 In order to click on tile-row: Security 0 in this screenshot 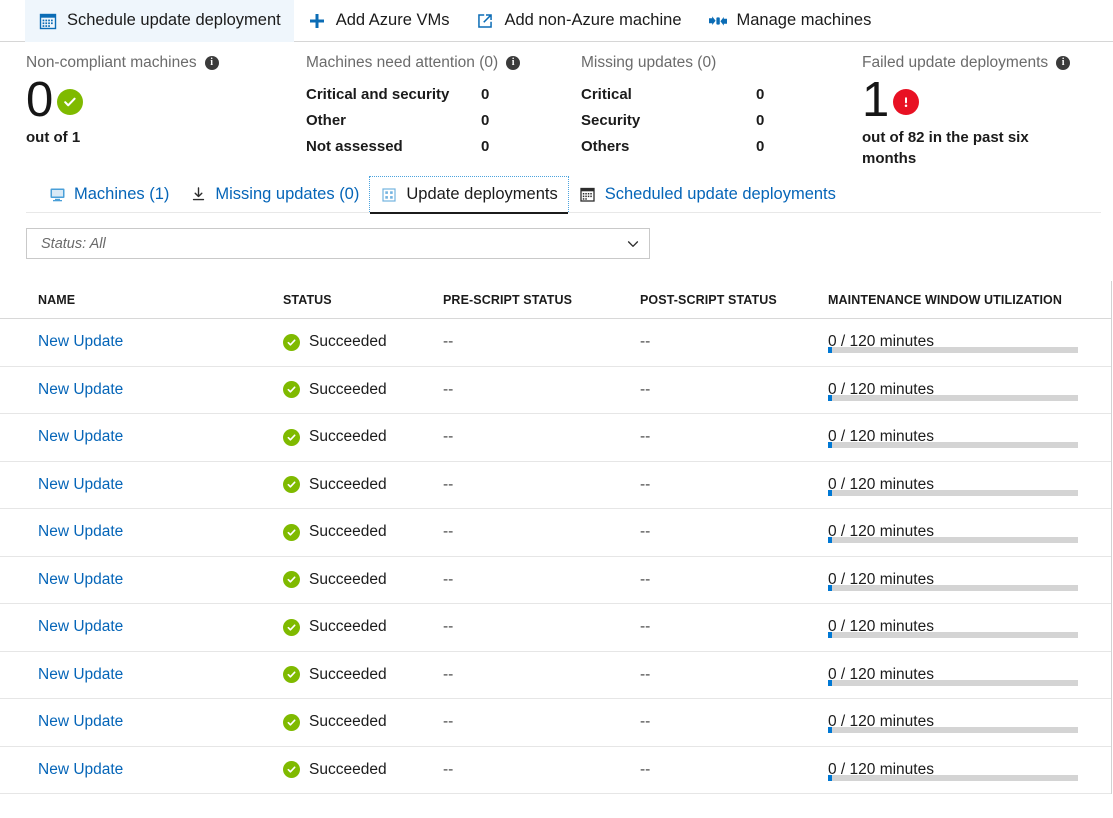, I will do `click(672, 120)`.